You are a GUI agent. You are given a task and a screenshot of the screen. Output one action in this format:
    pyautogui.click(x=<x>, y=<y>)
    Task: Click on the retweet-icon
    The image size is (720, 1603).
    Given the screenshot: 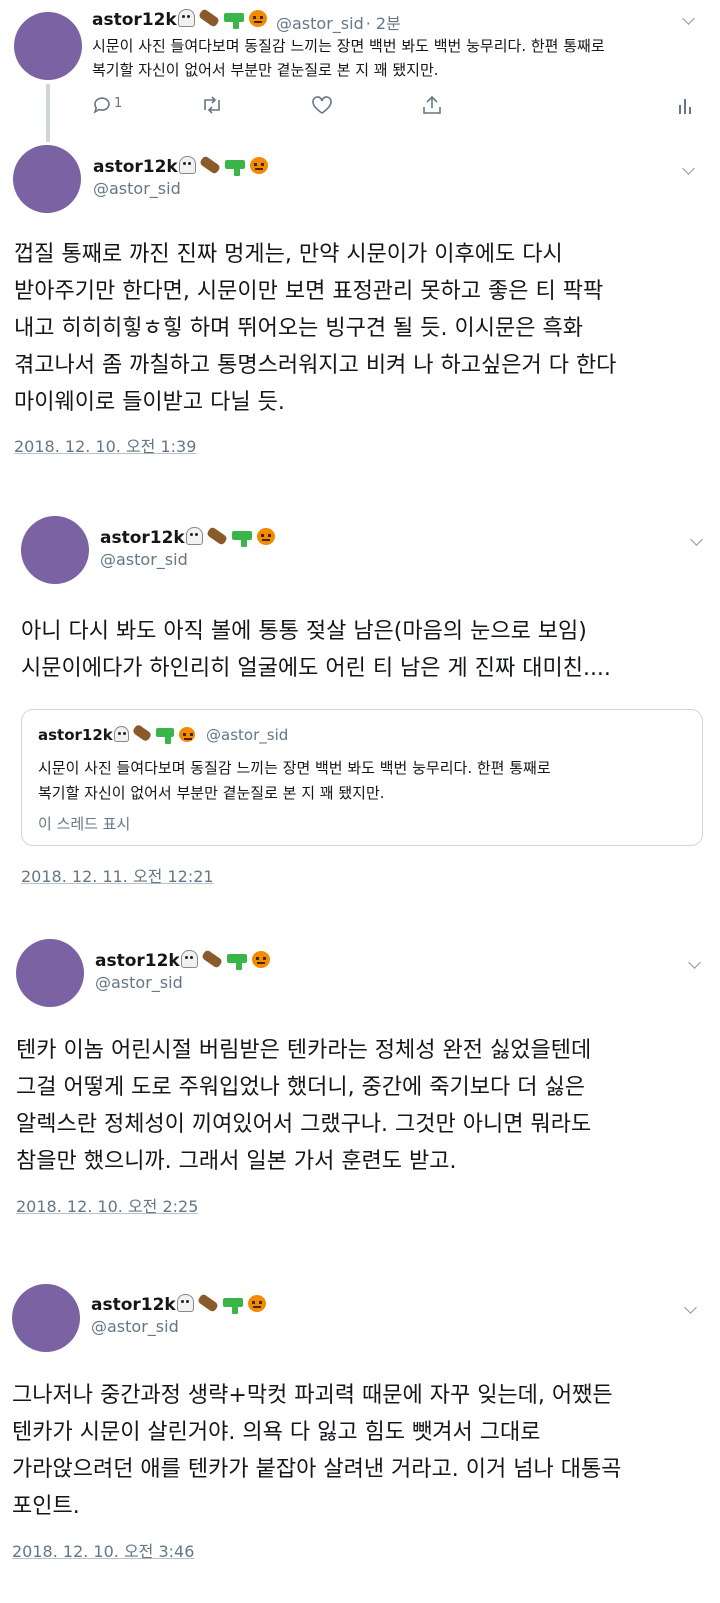 What is the action you would take?
    pyautogui.click(x=212, y=107)
    